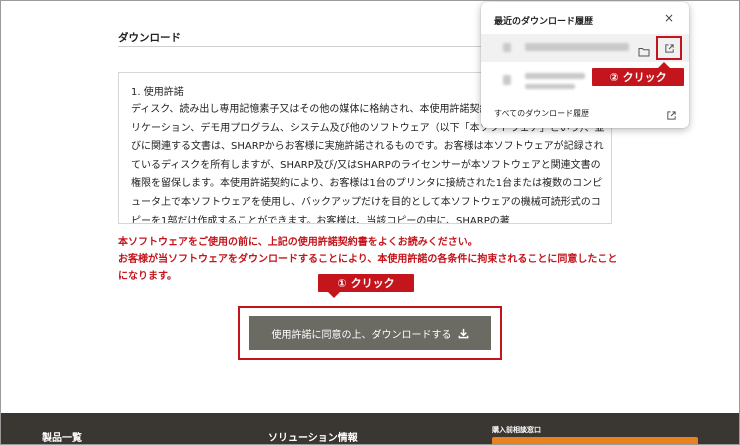 The image size is (740, 445). I want to click on file-info-blurred, so click(550, 86).